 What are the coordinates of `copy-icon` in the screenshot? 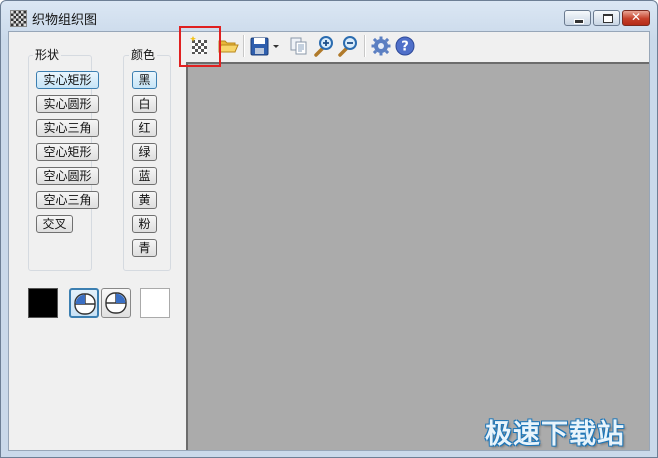 It's located at (298, 46).